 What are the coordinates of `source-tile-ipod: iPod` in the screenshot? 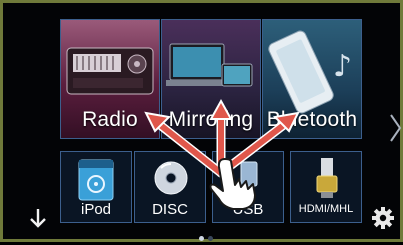 It's located at (96, 187).